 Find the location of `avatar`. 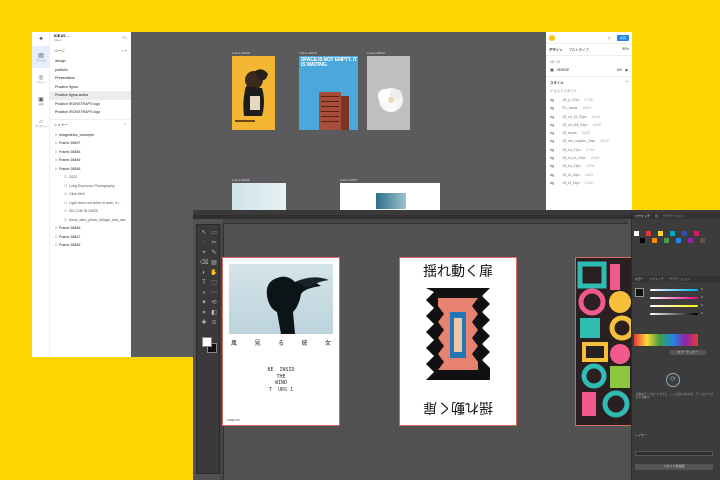

avatar is located at coordinates (552, 37).